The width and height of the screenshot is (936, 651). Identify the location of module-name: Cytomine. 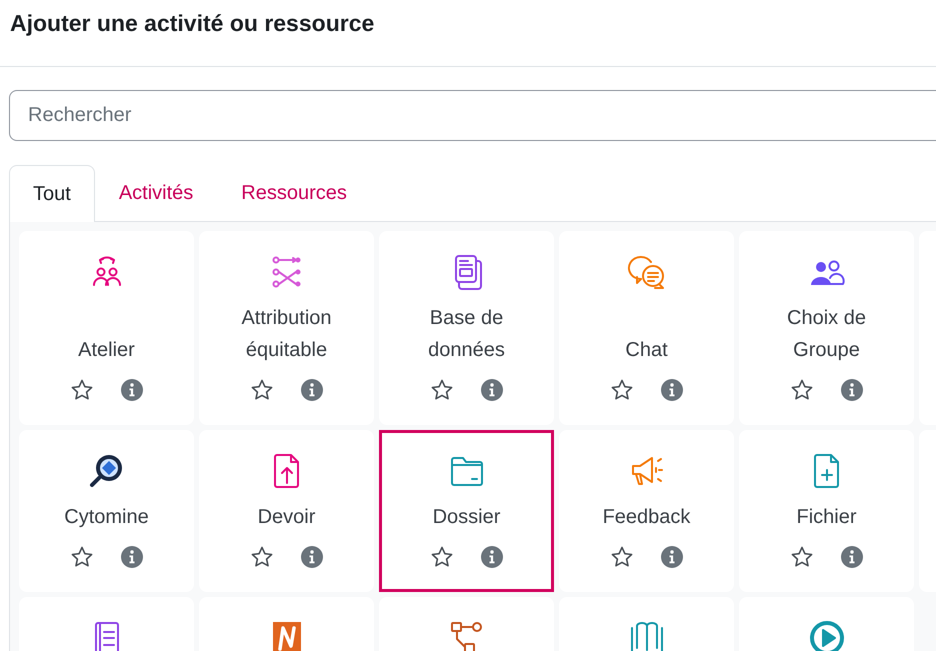
(106, 517).